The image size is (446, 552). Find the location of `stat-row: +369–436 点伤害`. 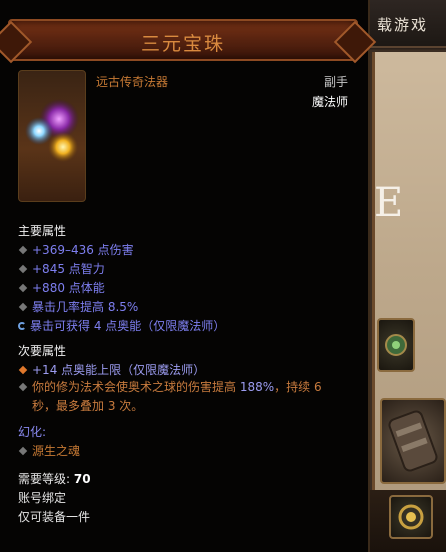

stat-row: +369–436 点伤害 is located at coordinates (76, 249).